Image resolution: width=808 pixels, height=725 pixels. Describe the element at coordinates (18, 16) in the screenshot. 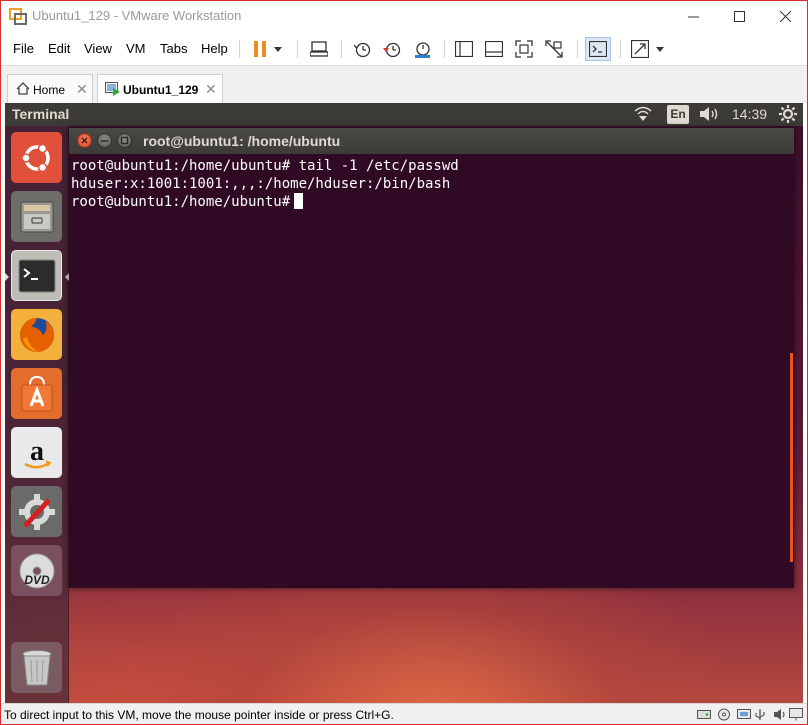

I see `vmware-app-icon` at that location.